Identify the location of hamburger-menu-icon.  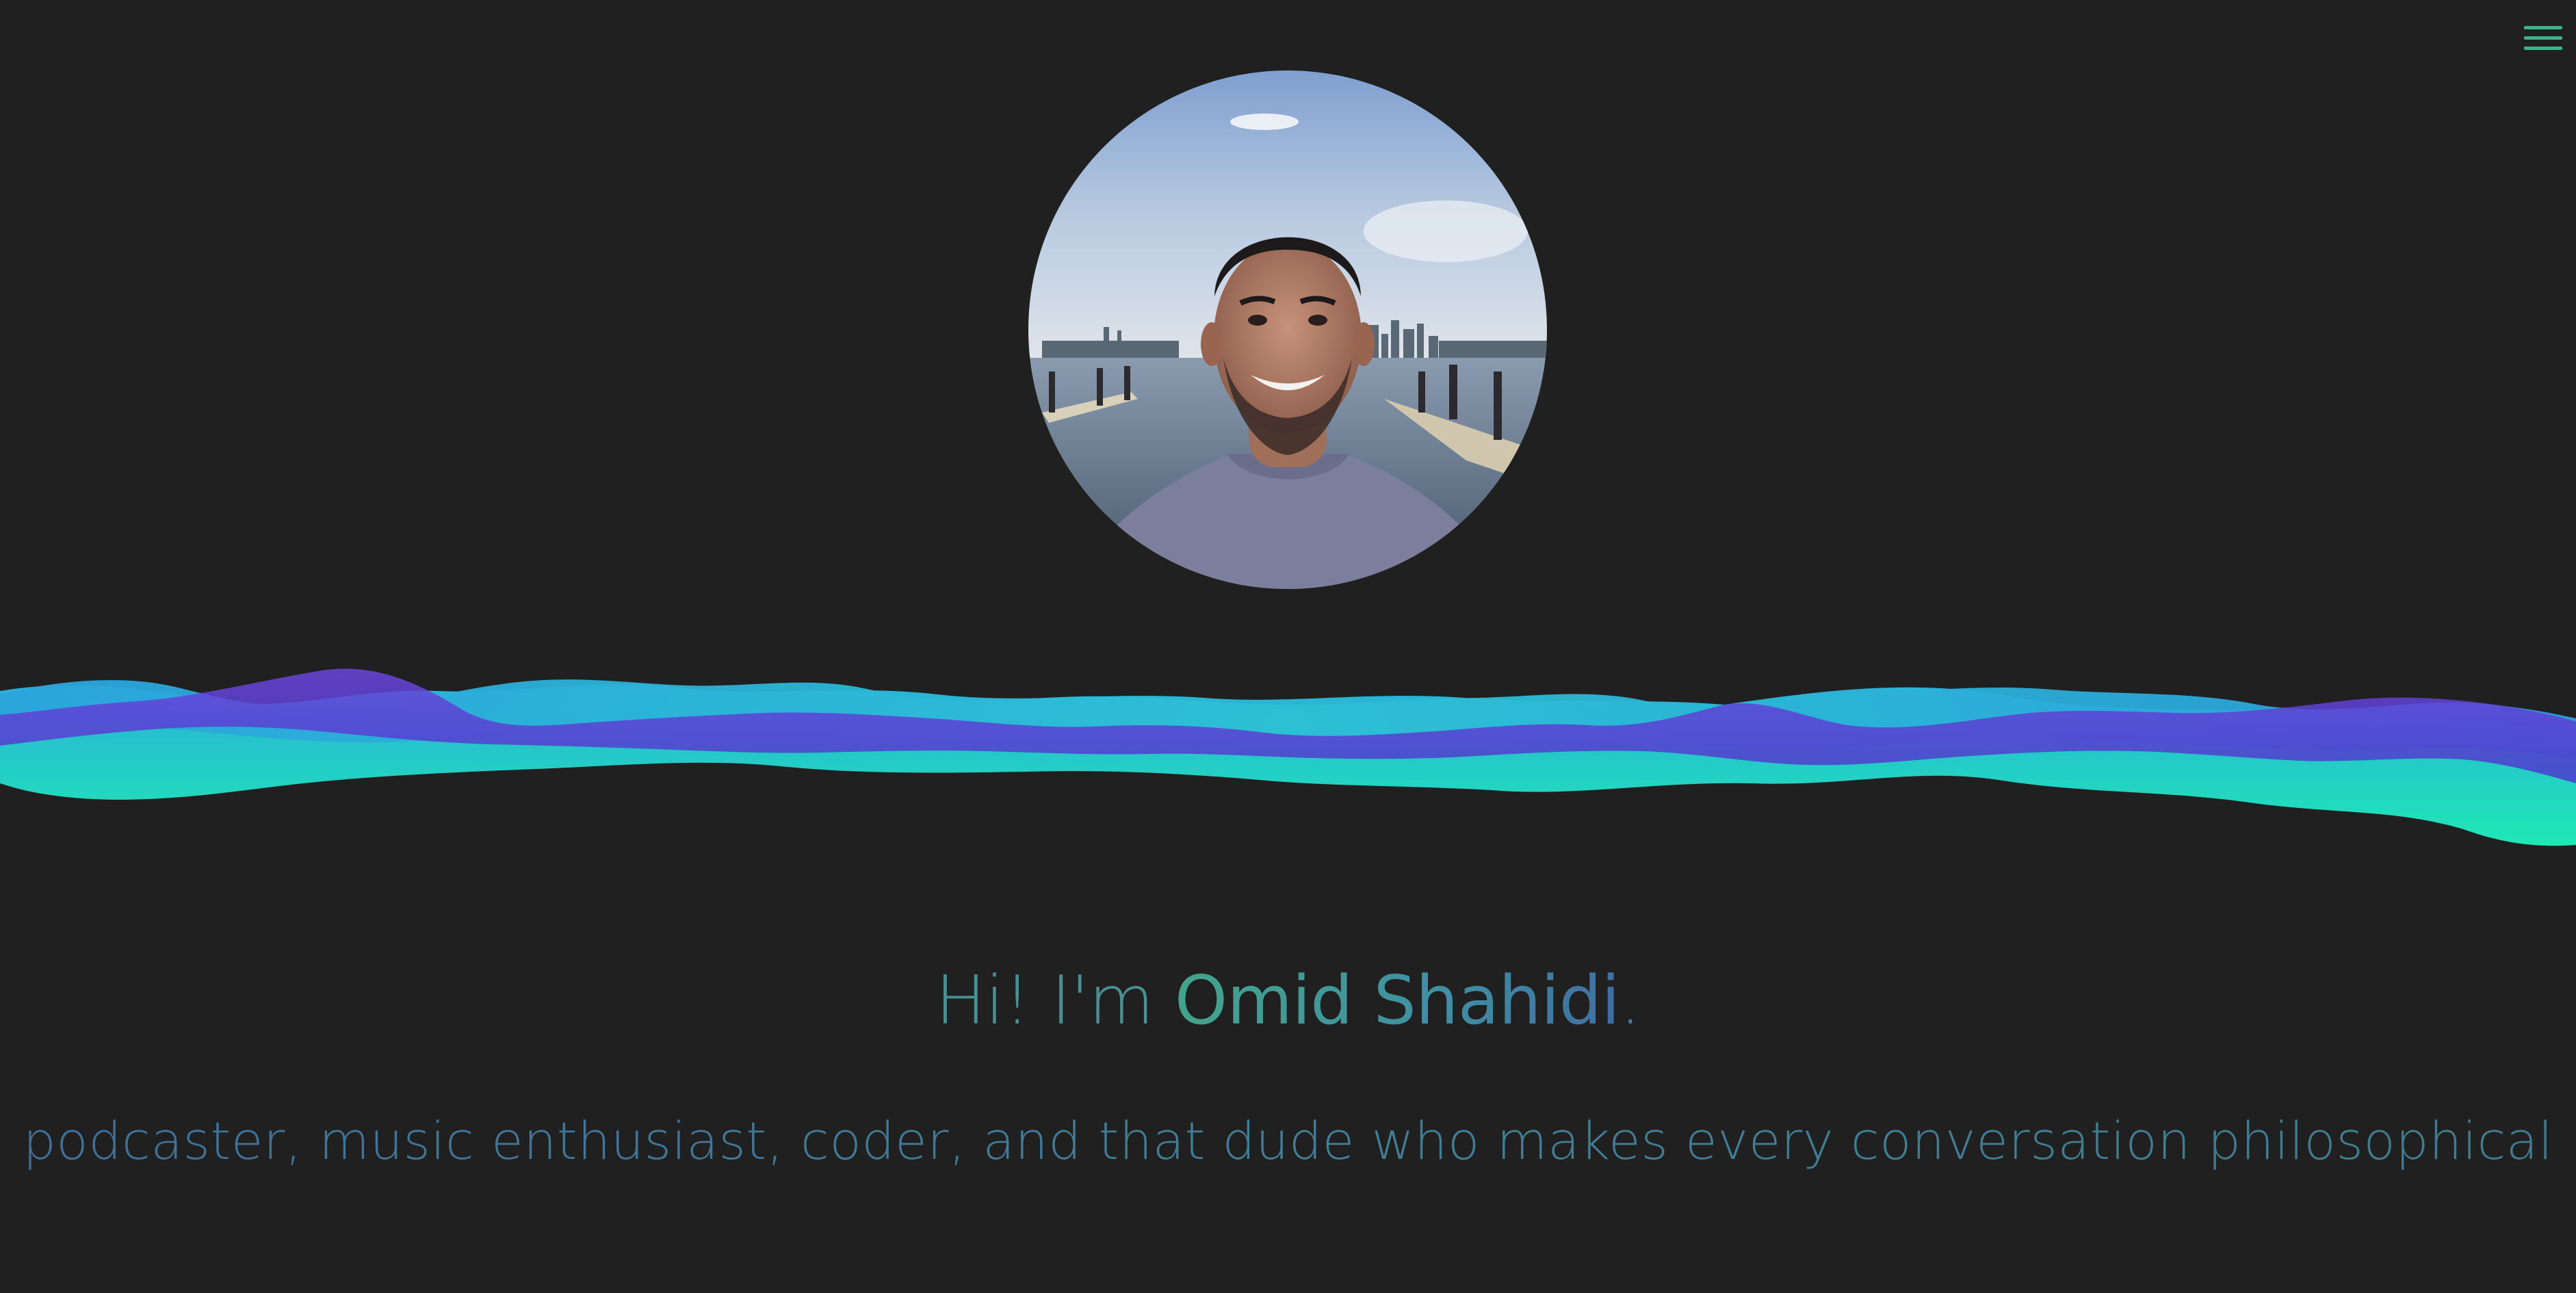
(2543, 38).